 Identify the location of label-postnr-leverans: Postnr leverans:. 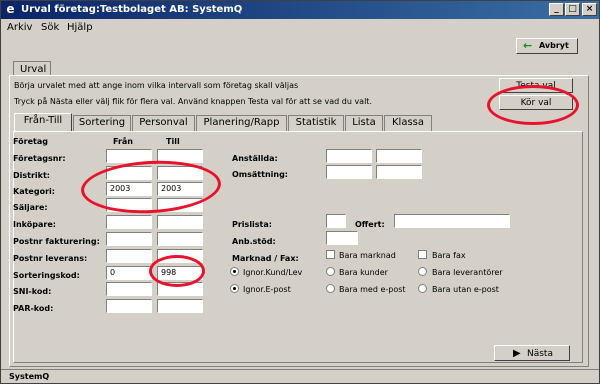
(50, 258).